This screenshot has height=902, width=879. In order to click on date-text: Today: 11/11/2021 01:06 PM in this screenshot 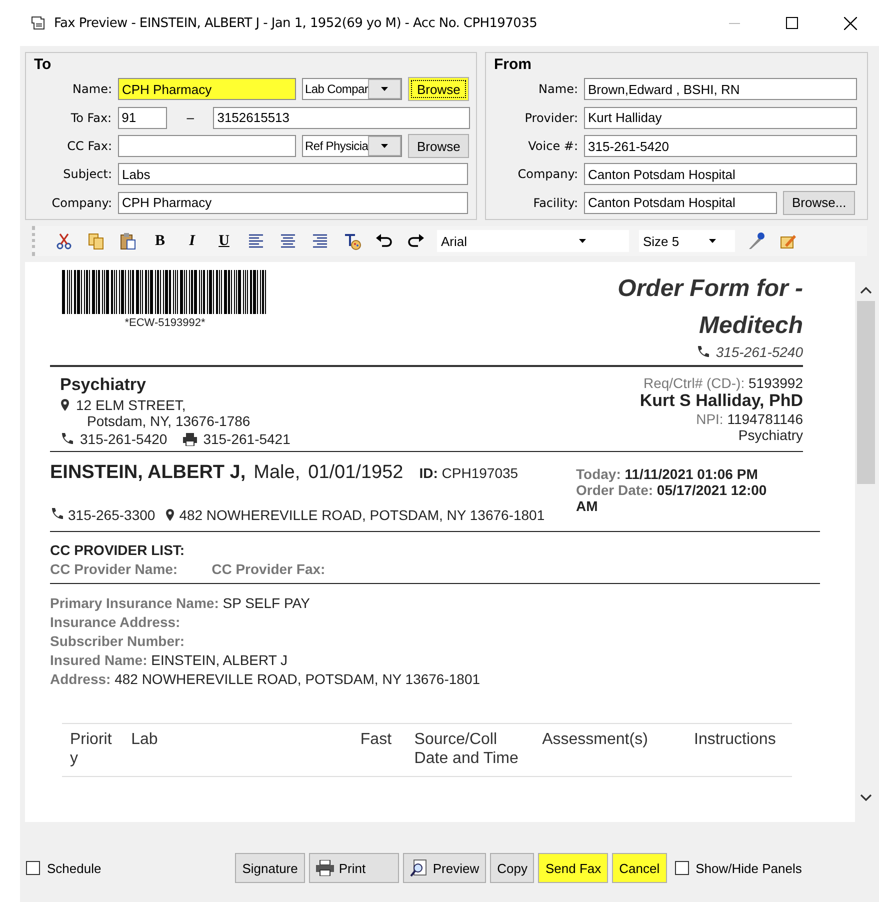, I will do `click(667, 474)`.